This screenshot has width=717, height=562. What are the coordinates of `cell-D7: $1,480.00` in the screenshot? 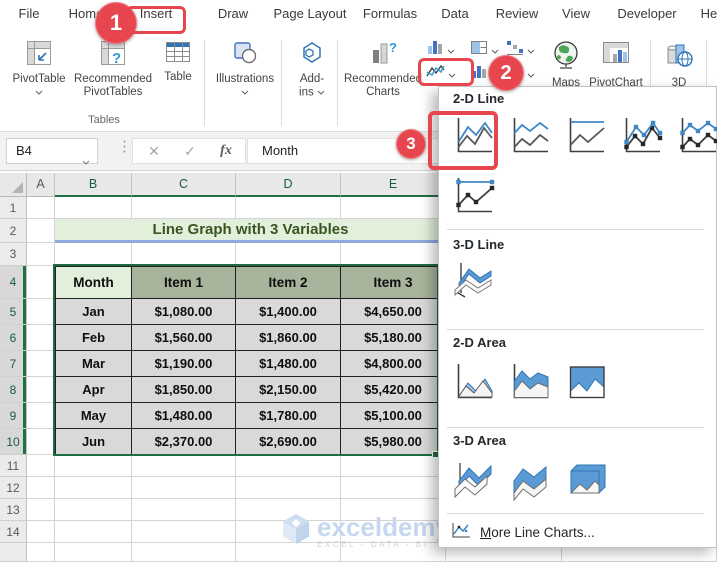 It's located at (288, 364).